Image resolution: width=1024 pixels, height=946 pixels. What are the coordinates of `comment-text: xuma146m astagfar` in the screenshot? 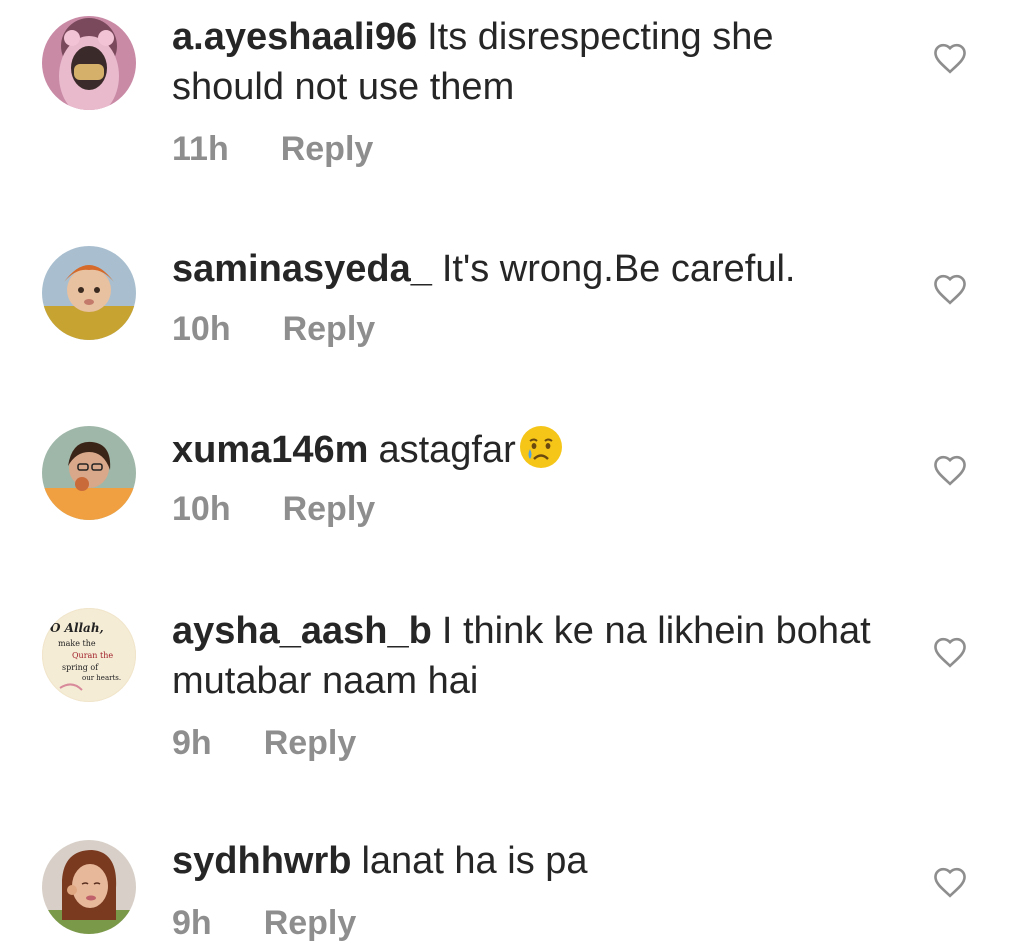 It's located at (532, 449).